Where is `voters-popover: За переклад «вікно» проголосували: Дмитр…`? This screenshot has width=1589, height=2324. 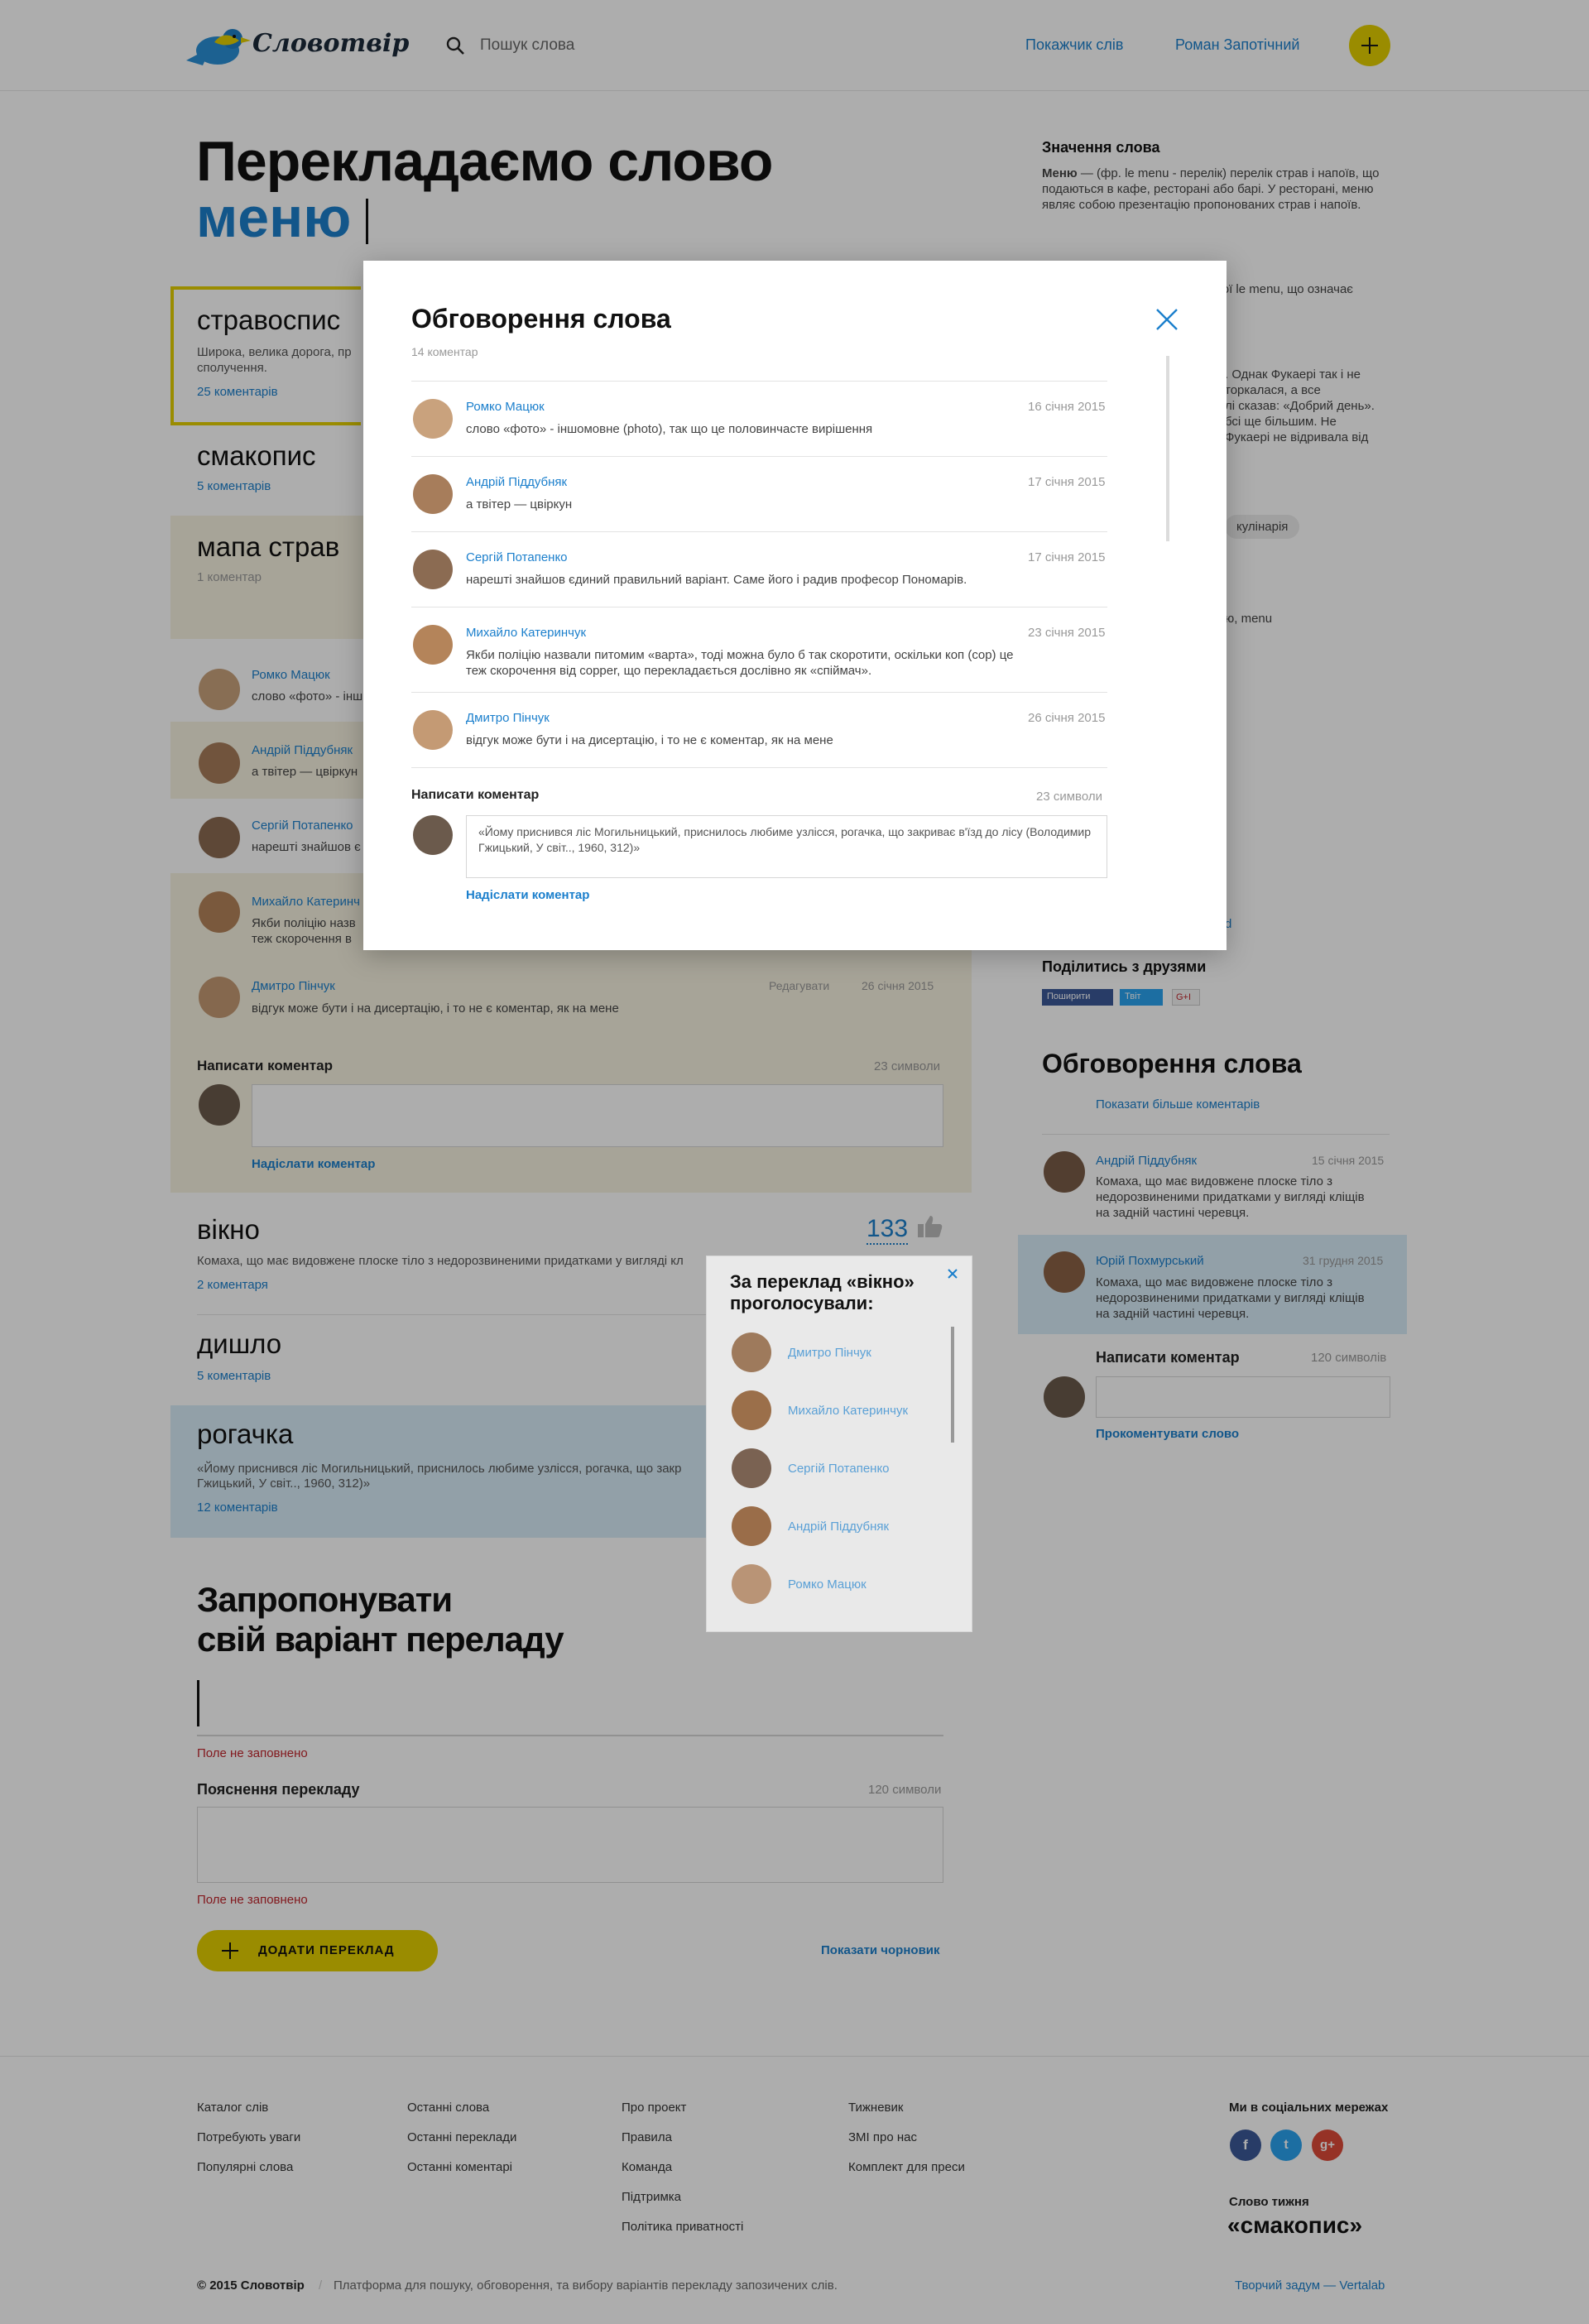
voters-popover: За переклад «вікно» проголосували: Дмитр… is located at coordinates (839, 1444).